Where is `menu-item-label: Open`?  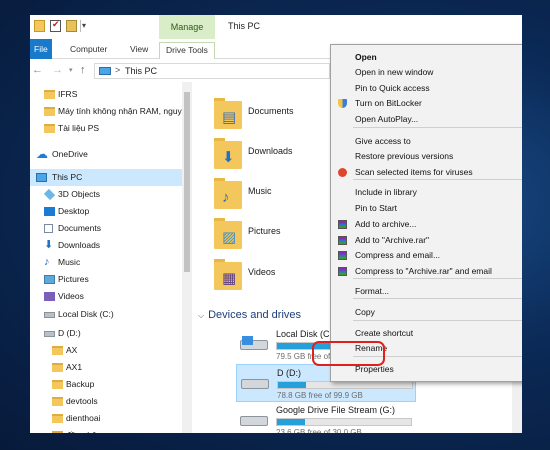
menu-item-label: Open is located at coordinates (366, 57).